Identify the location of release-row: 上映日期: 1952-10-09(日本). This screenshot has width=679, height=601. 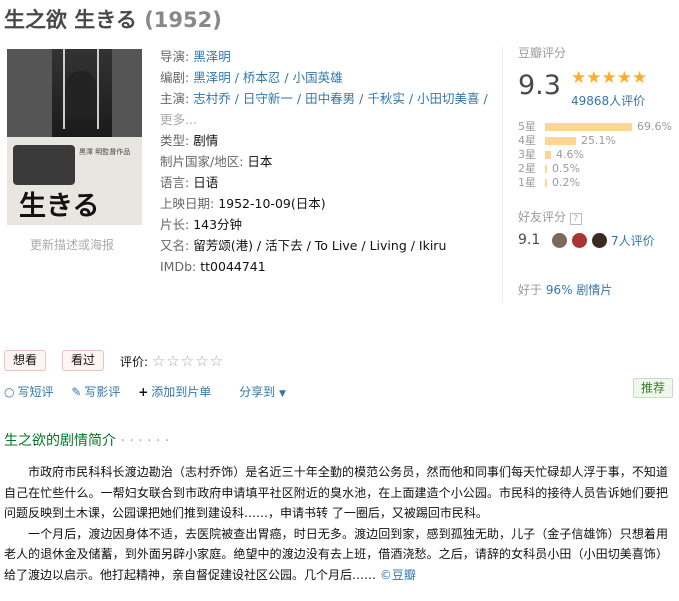
(243, 203).